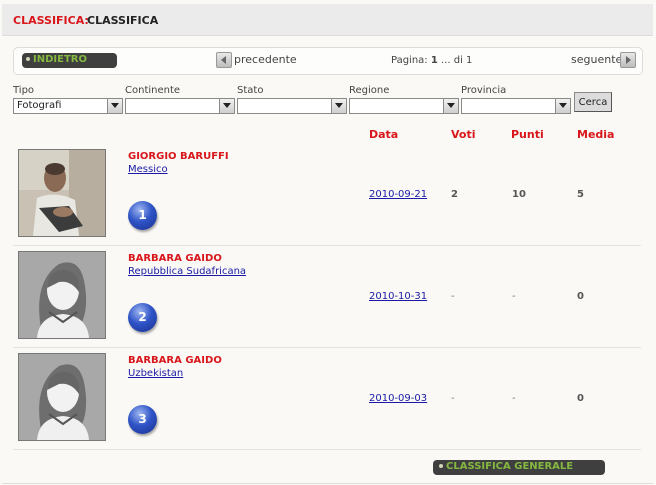 The height and width of the screenshot is (485, 656). I want to click on bottom-divider, so click(327, 483).